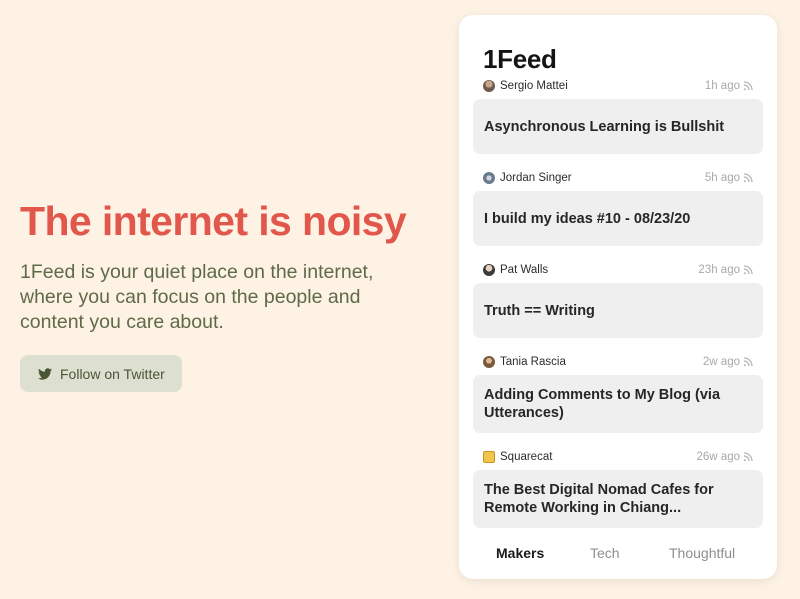 Image resolution: width=800 pixels, height=599 pixels. Describe the element at coordinates (722, 178) in the screenshot. I see `timestamp: 5h ago` at that location.